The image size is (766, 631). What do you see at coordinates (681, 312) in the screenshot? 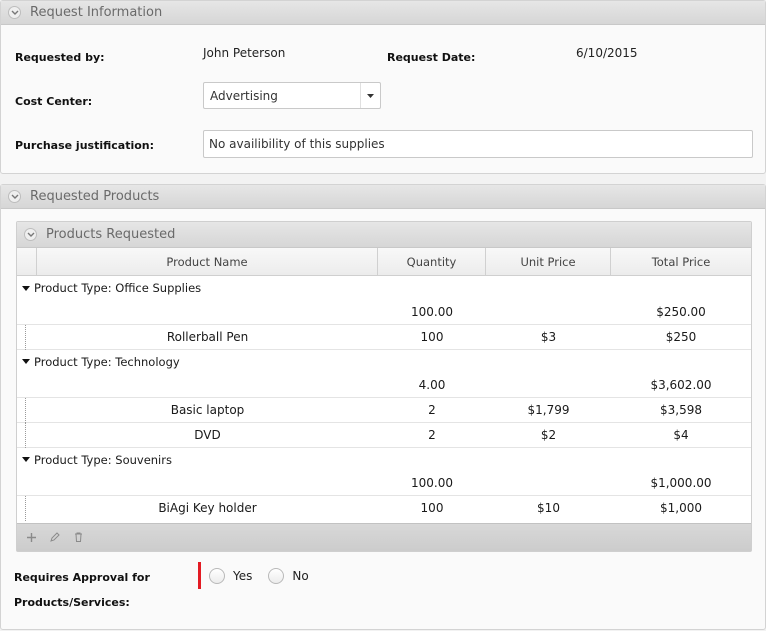
I see `summary-total: $250.00` at bounding box center [681, 312].